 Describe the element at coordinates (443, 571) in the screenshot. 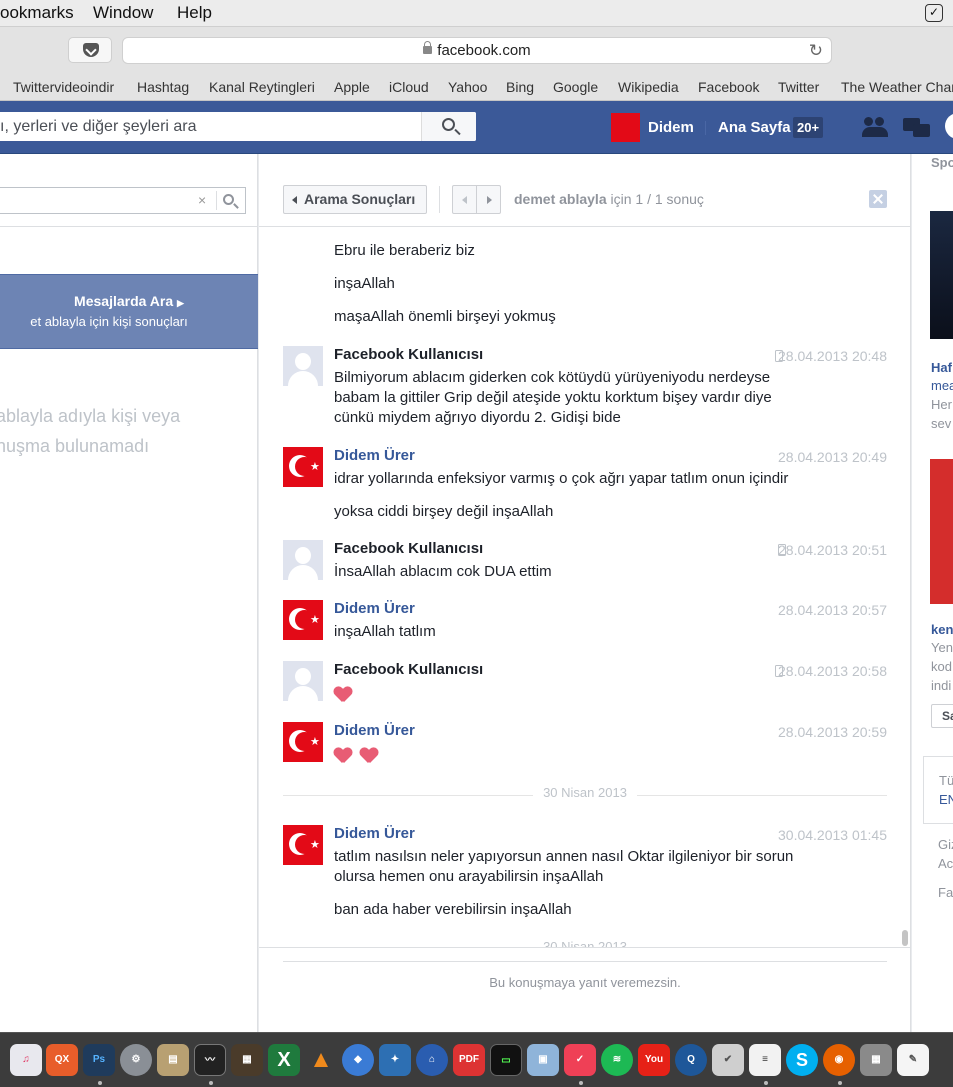

I see `message-text: İnsaAllah ablacım cok DUA ettim` at that location.